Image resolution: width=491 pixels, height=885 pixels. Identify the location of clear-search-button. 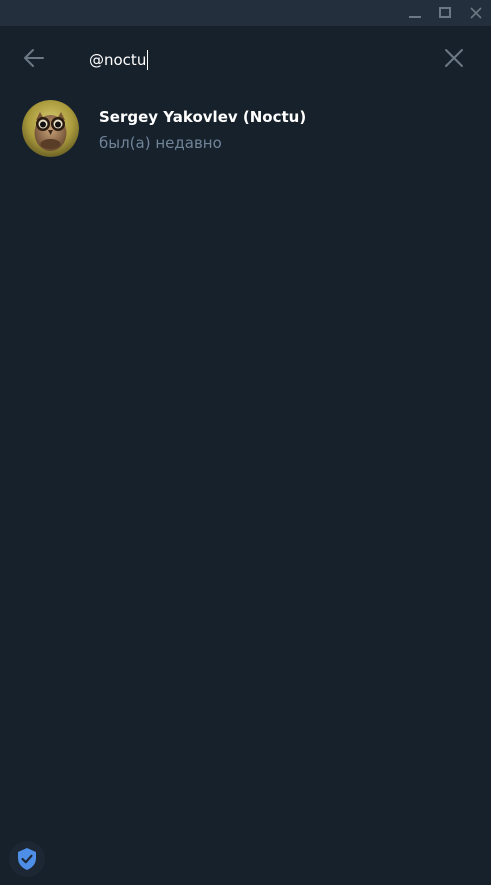
(454, 58).